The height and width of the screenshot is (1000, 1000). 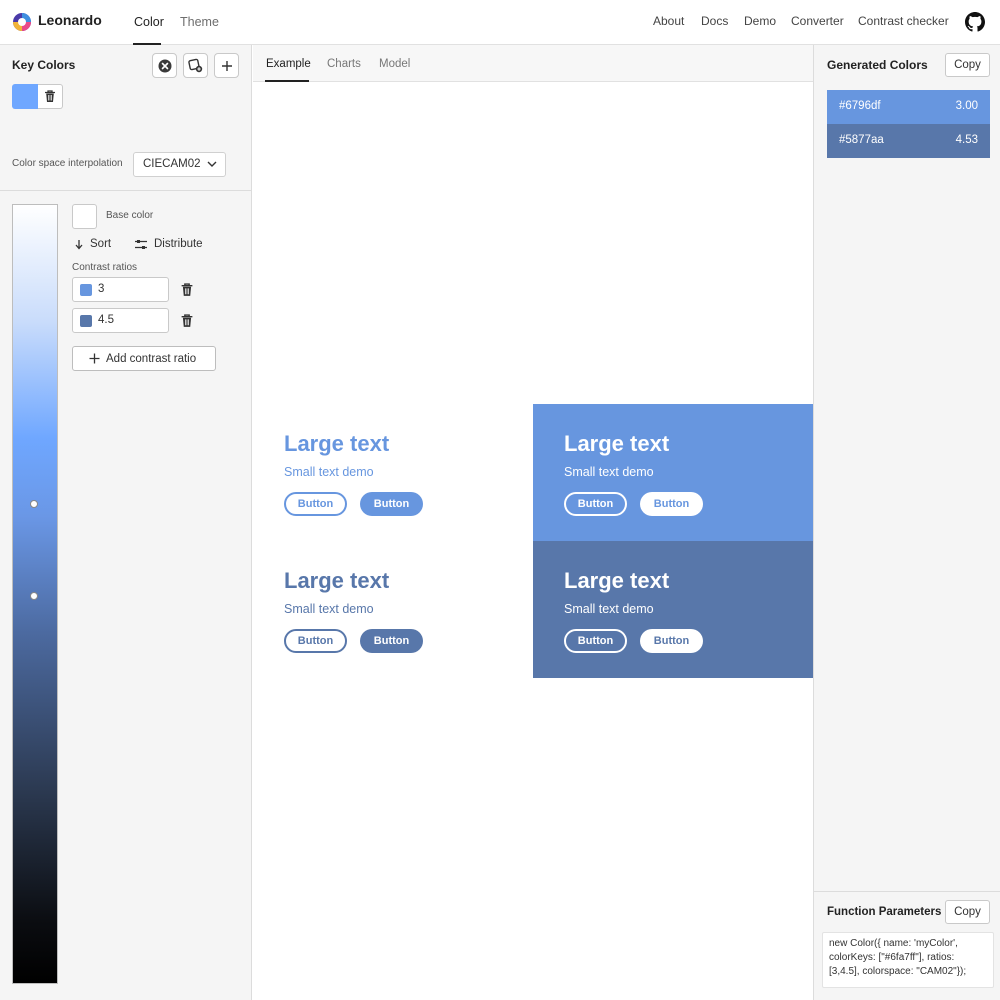 What do you see at coordinates (393, 609) in the screenshot?
I see `demo-light-color-2: Large text Small text demo Button Button` at bounding box center [393, 609].